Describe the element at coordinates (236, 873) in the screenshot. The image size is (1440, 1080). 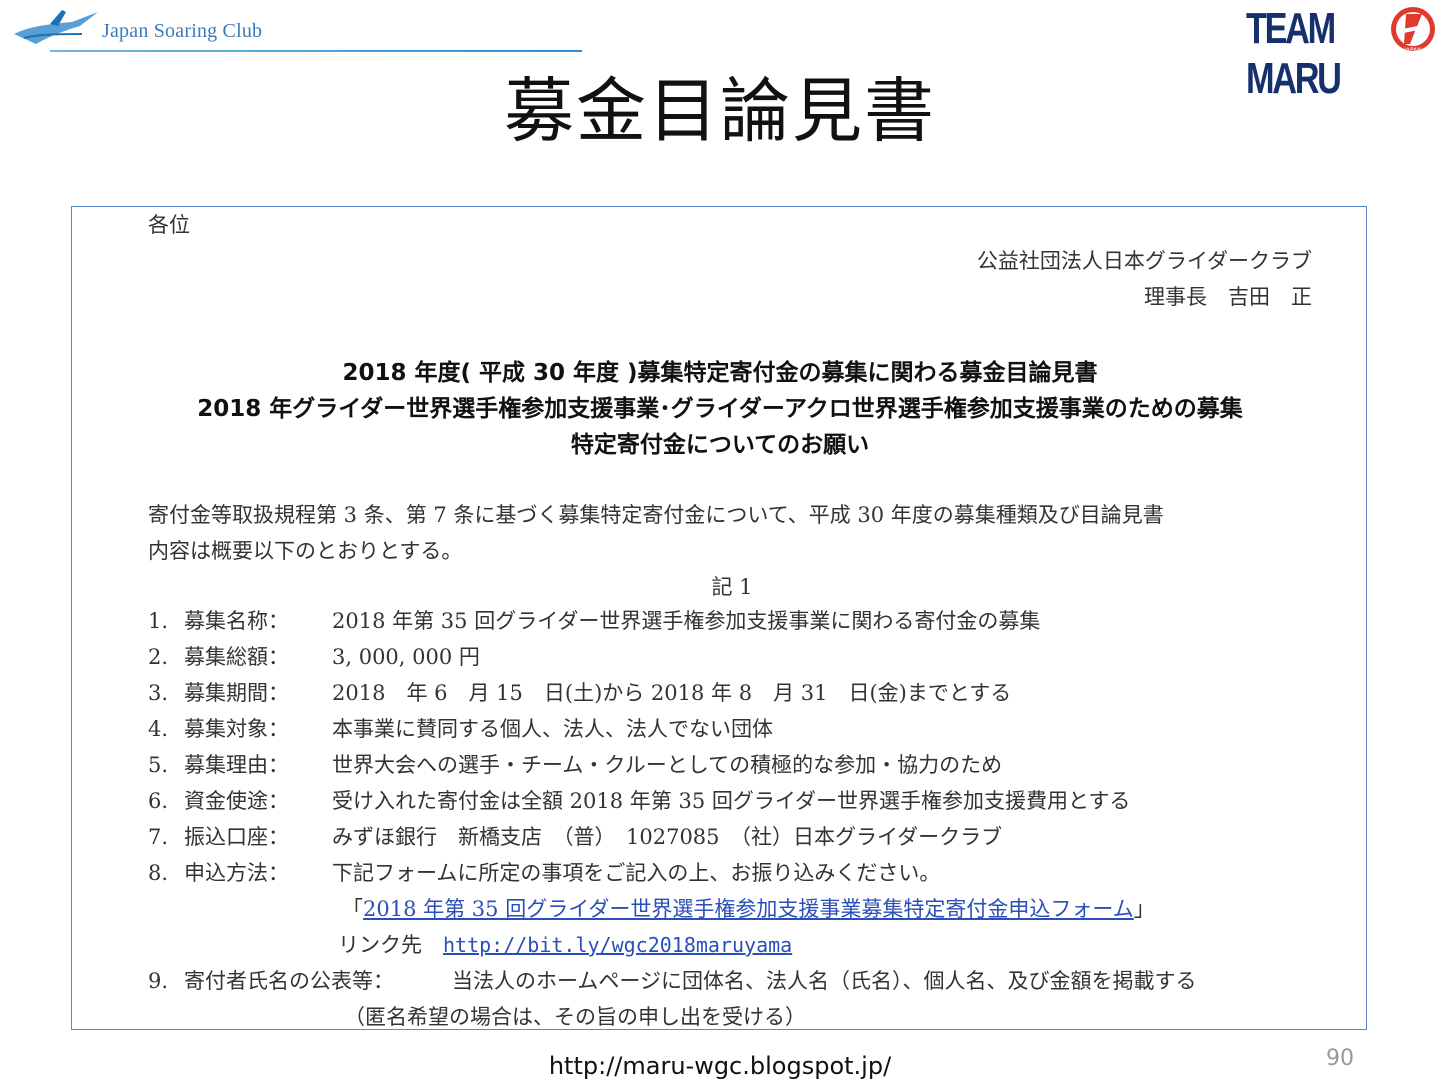
I see `item-label: 申込方法：` at that location.